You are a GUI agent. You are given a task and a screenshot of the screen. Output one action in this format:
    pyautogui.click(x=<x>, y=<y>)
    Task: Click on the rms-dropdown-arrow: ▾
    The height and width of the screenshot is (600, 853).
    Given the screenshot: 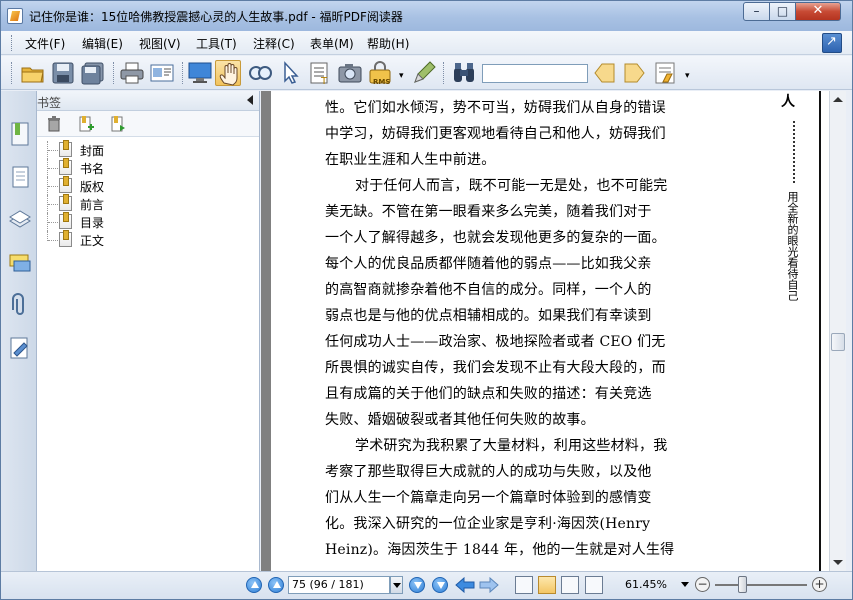 What is the action you would take?
    pyautogui.click(x=401, y=76)
    